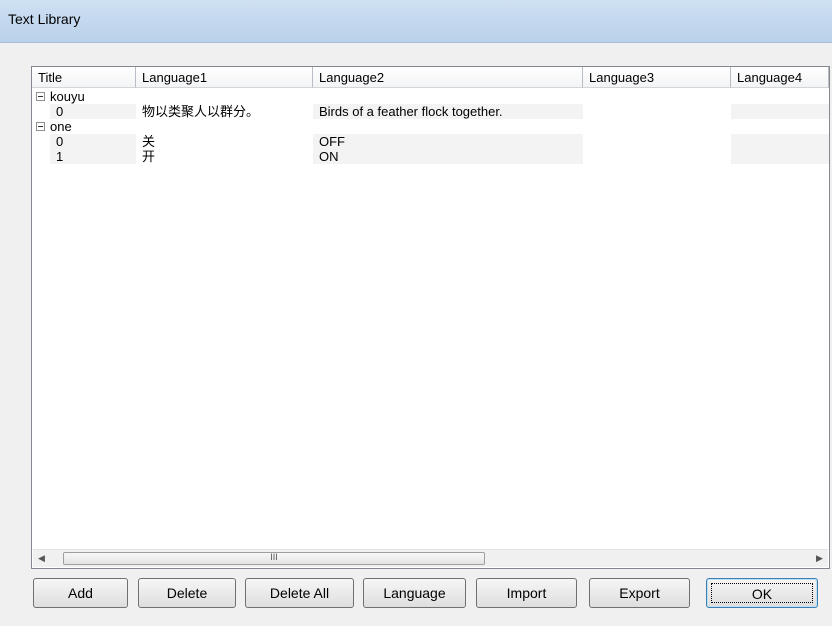 The height and width of the screenshot is (626, 832). I want to click on table-row: 1 开 ON, so click(430, 156).